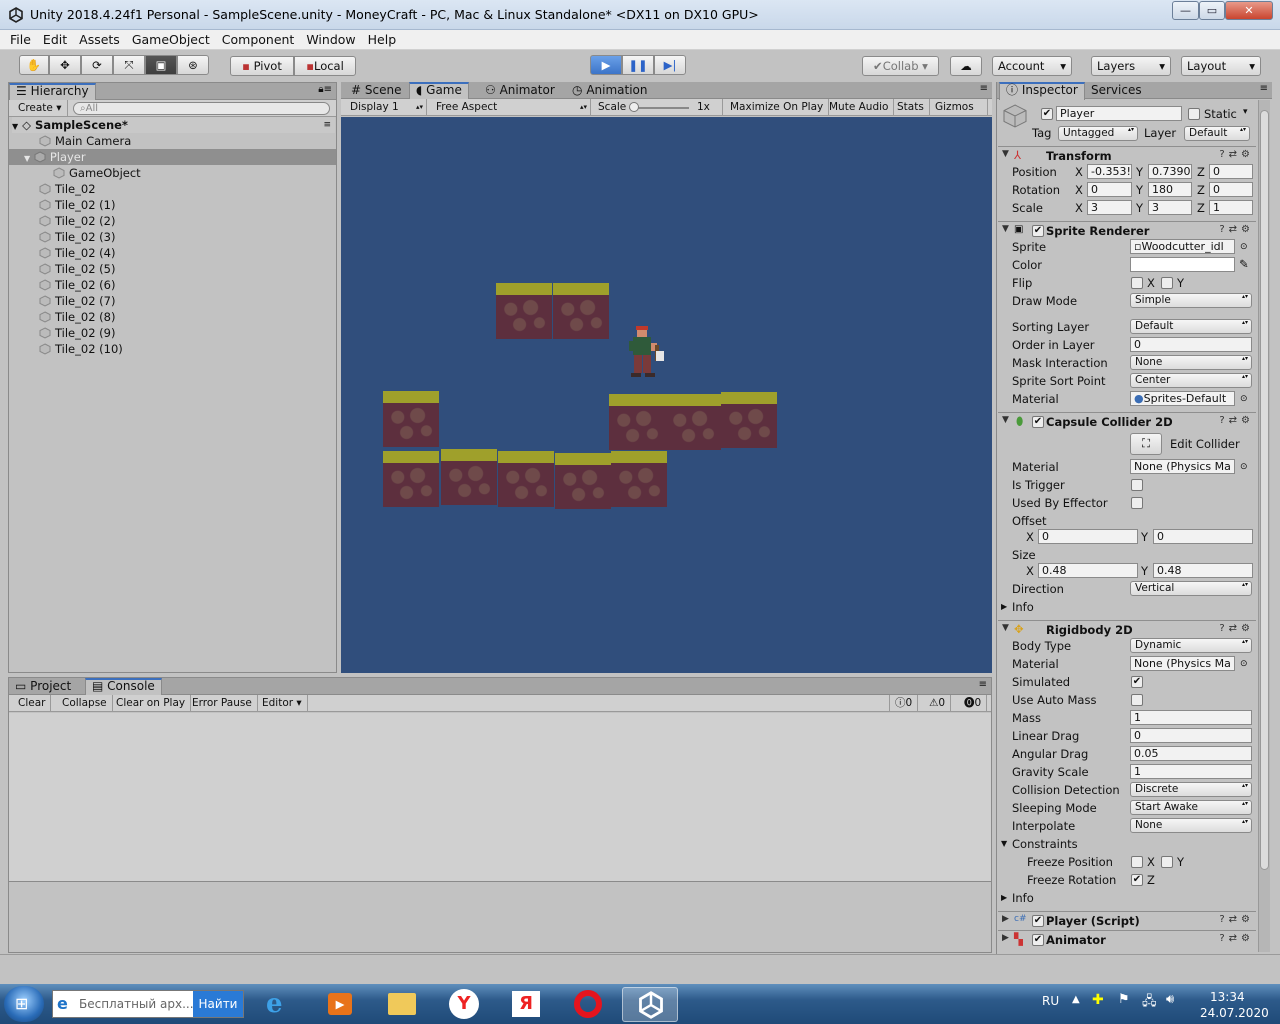 The image size is (1280, 1024). Describe the element at coordinates (464, 1004) in the screenshot. I see `taskbar-yandex-browser: Y` at that location.